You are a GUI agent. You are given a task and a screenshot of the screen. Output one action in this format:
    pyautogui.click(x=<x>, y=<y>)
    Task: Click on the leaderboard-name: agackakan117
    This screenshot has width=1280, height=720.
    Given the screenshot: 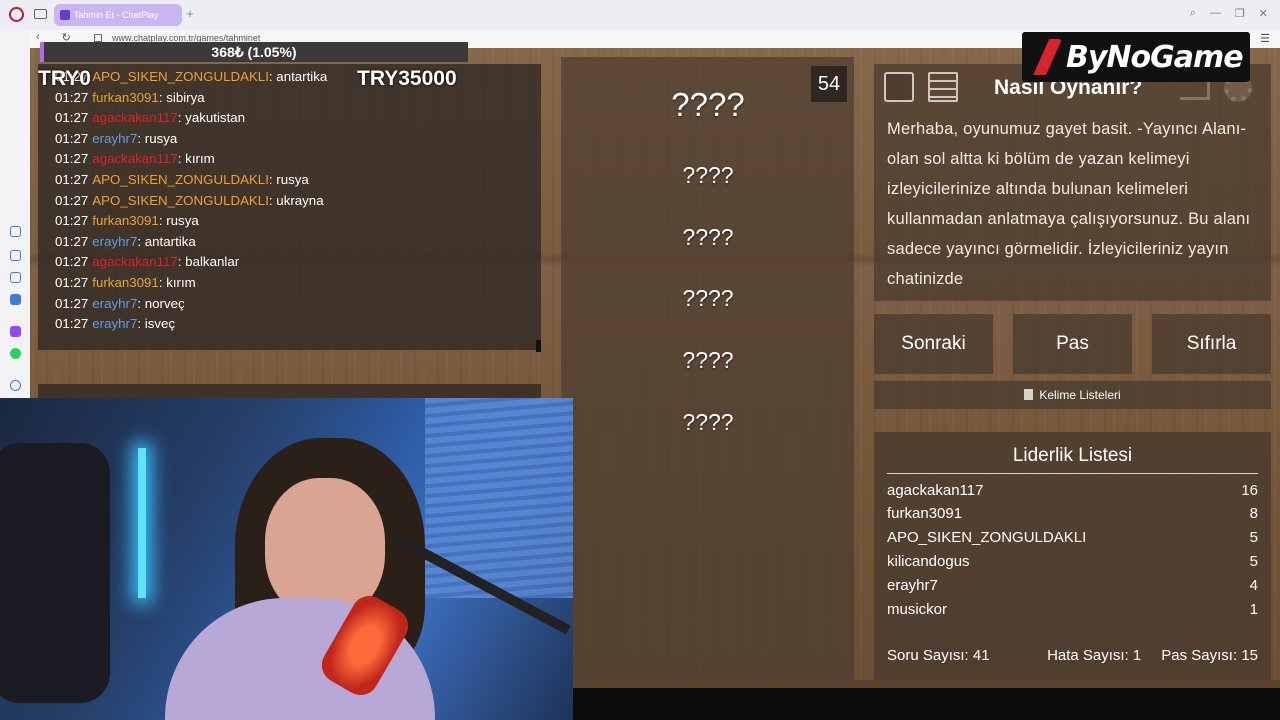 What is the action you would take?
    pyautogui.click(x=935, y=490)
    